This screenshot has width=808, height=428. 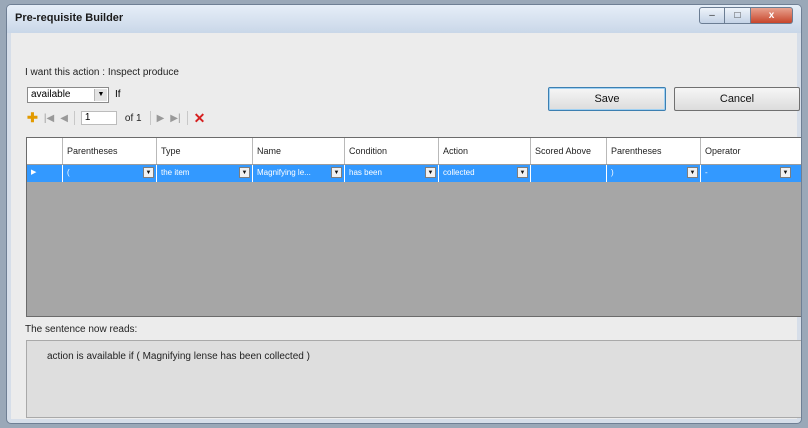 What do you see at coordinates (175, 172) in the screenshot?
I see `cell-value: the item` at bounding box center [175, 172].